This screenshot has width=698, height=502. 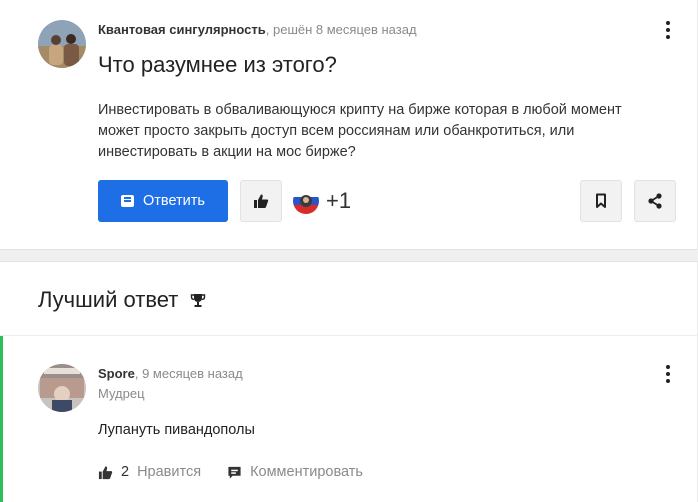 I want to click on bookmark-button, so click(x=601, y=201).